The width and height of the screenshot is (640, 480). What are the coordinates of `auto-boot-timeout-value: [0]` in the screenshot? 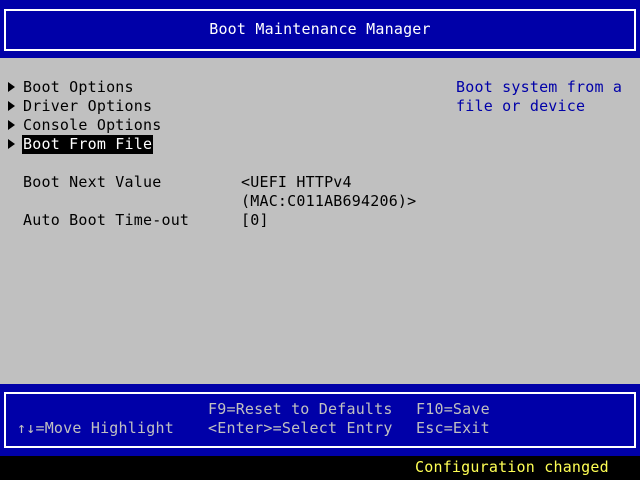 It's located at (255, 220).